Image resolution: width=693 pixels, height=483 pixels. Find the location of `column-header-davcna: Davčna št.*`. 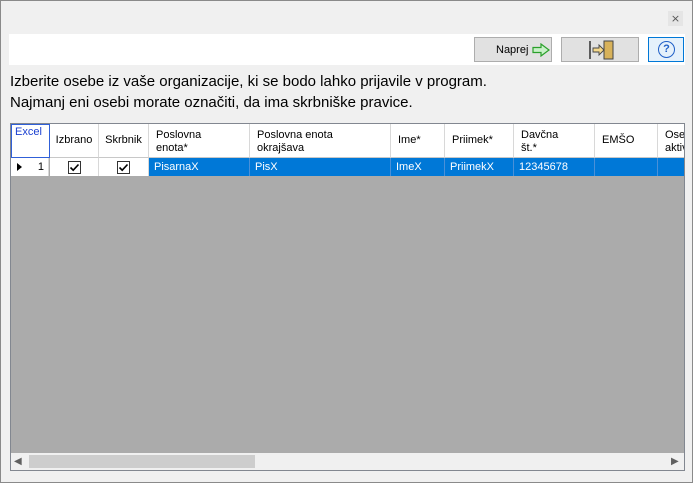

column-header-davcna: Davčna št.* is located at coordinates (554, 141).